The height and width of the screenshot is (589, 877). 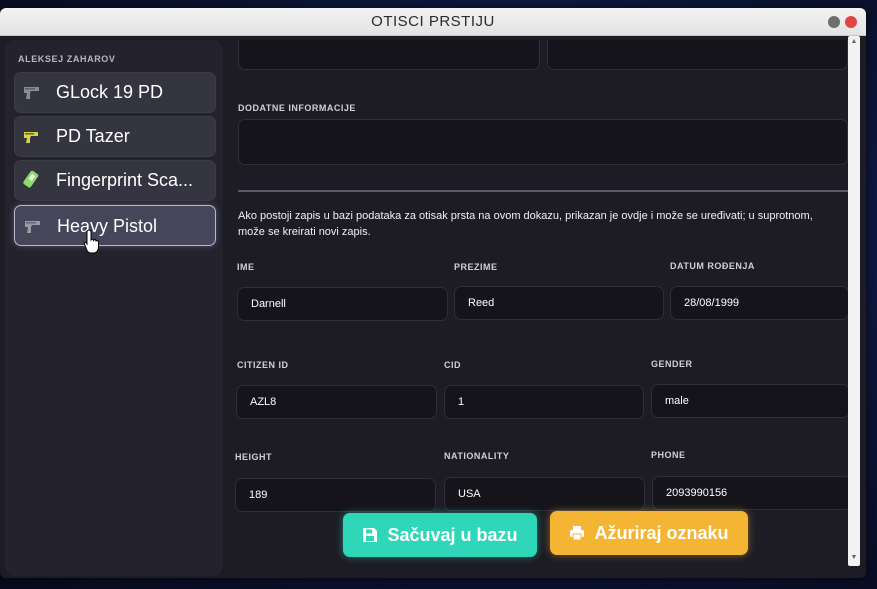 What do you see at coordinates (577, 533) in the screenshot?
I see `printer-icon` at bounding box center [577, 533].